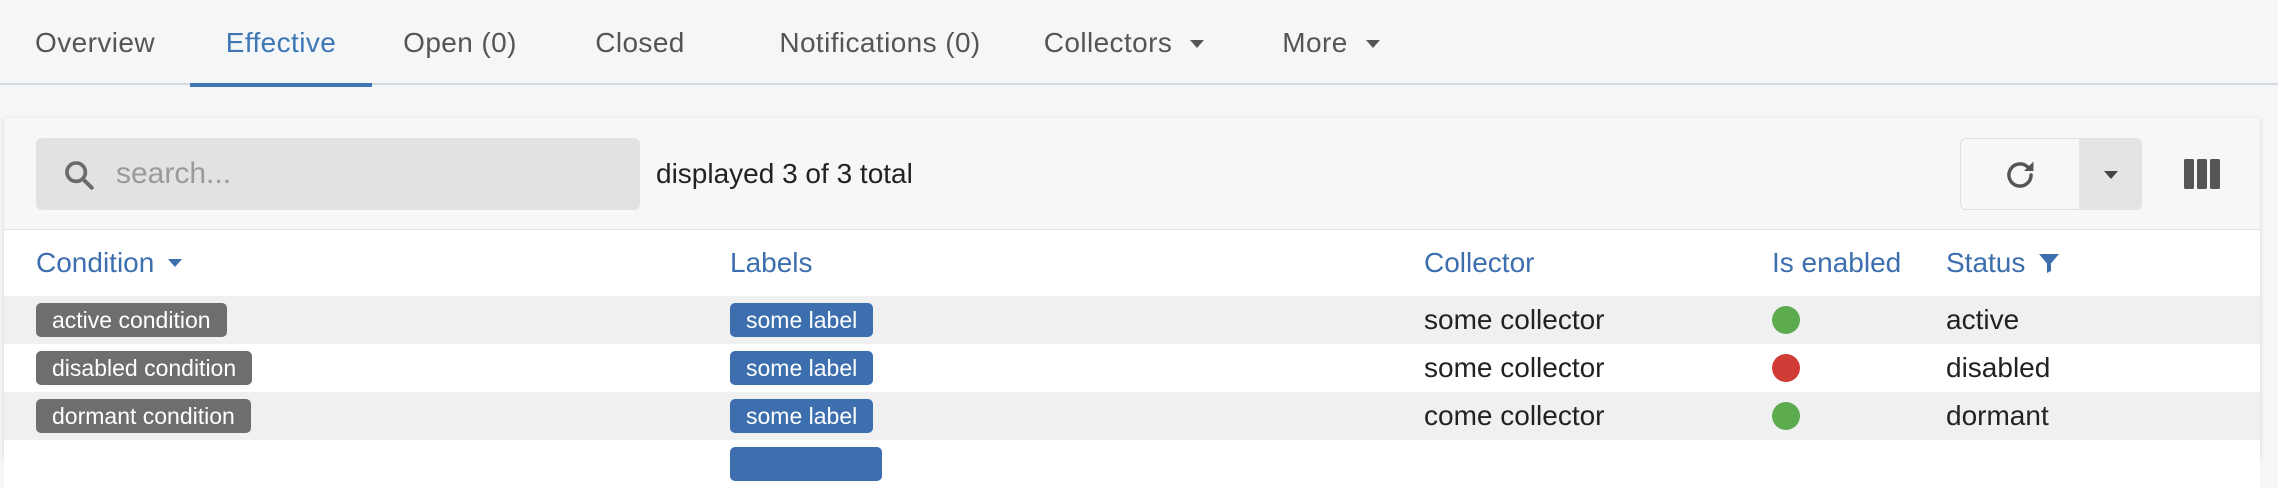  Describe the element at coordinates (1514, 415) in the screenshot. I see `collector-cell: come collector` at that location.